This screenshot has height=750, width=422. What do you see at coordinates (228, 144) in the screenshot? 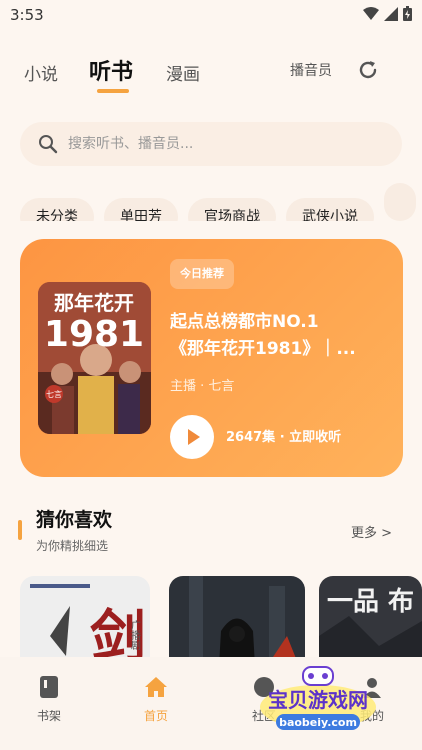
I see `search-input` at bounding box center [228, 144].